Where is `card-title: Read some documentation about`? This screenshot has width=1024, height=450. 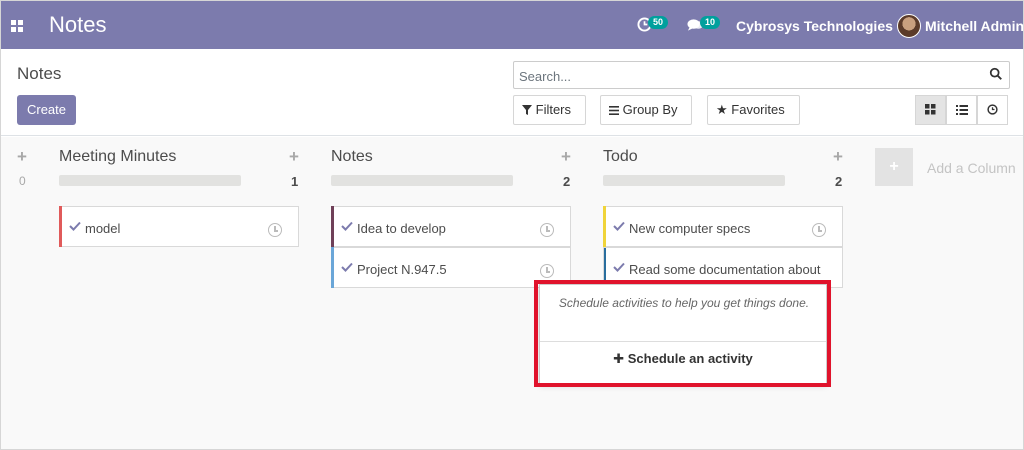
card-title: Read some documentation about is located at coordinates (725, 269).